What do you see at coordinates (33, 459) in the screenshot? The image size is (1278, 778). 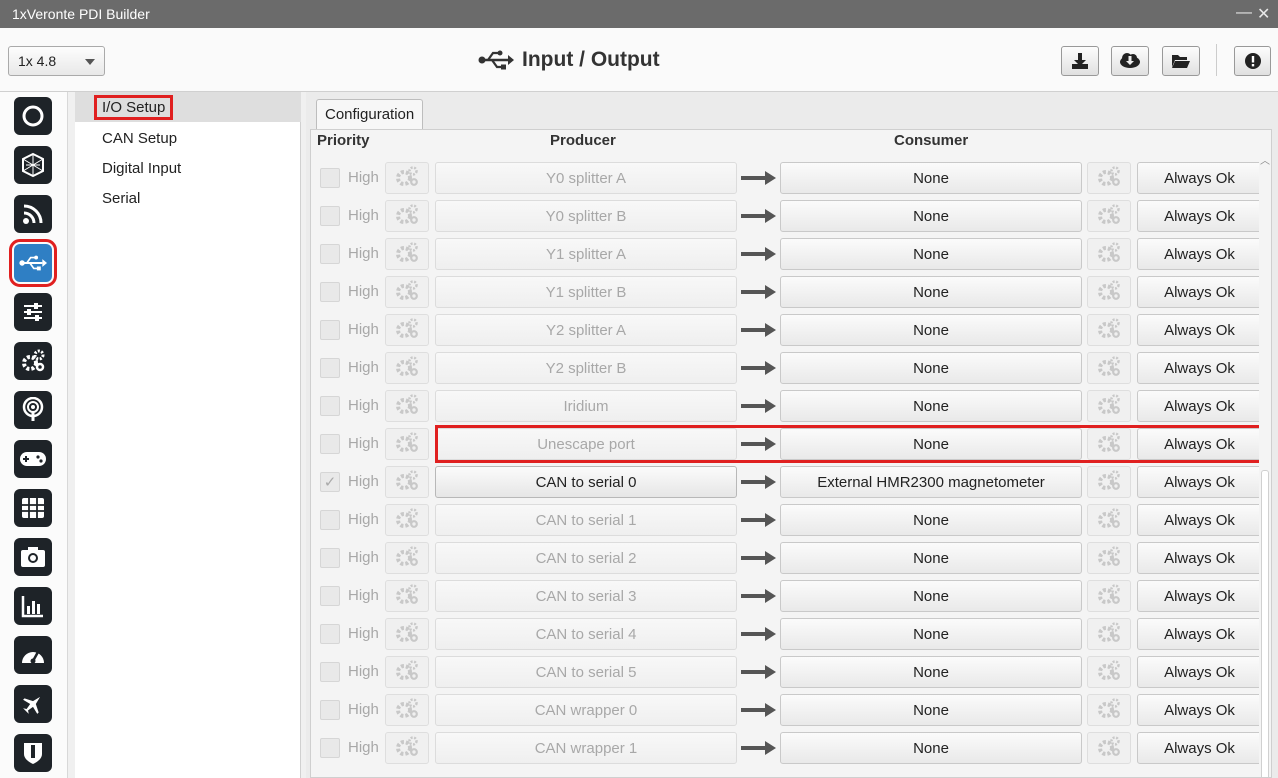 I see `gamepad-icon` at bounding box center [33, 459].